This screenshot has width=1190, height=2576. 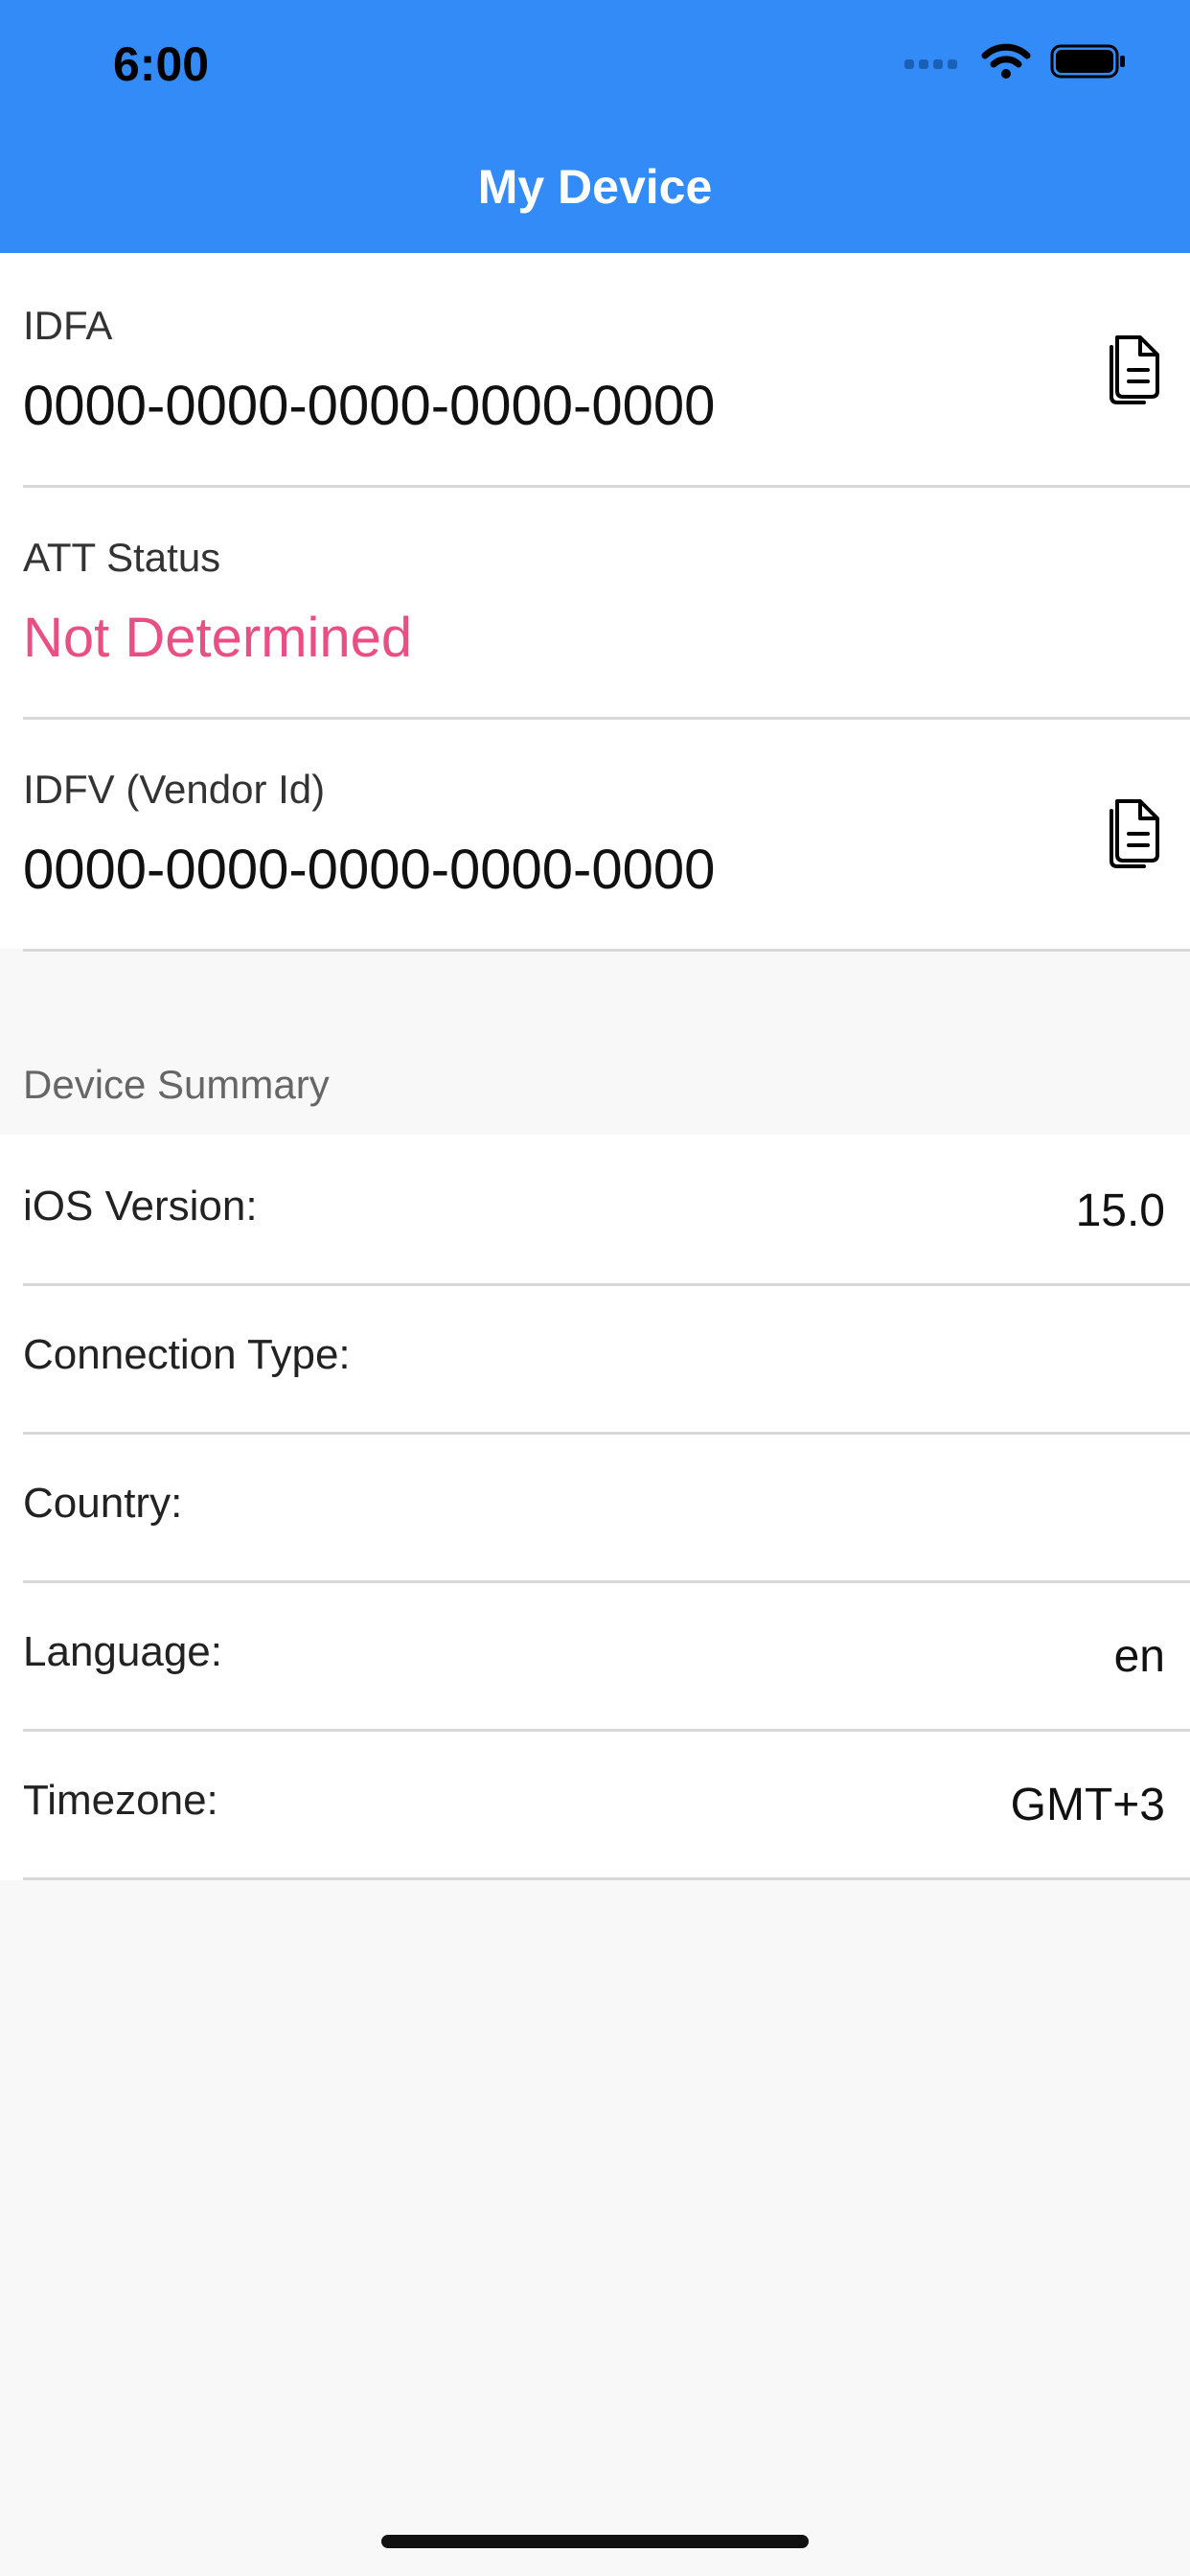 I want to click on summary-label: Country:, so click(x=103, y=1503).